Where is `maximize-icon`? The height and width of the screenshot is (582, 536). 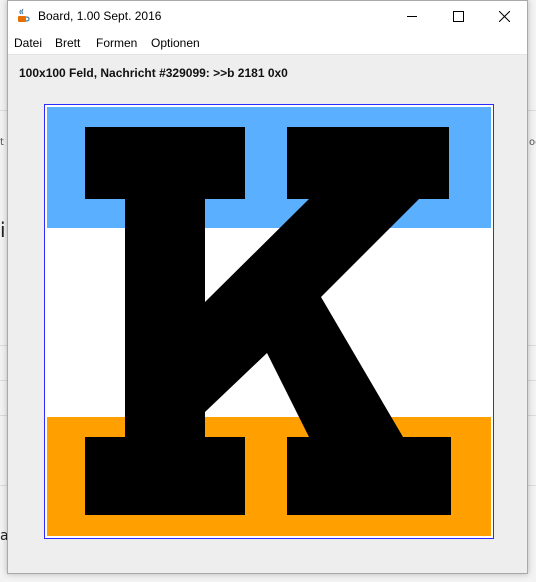
maximize-icon is located at coordinates (458, 16).